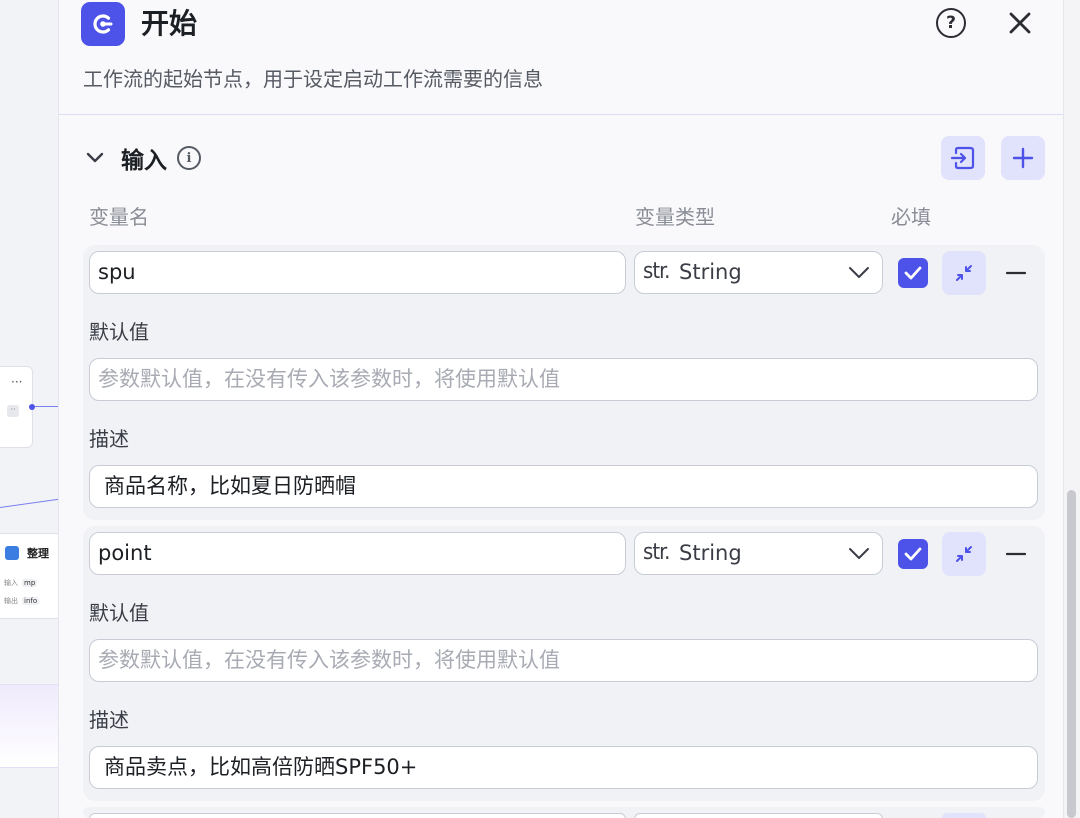 Image resolution: width=1080 pixels, height=818 pixels. Describe the element at coordinates (38, 553) in the screenshot. I see `node-title: 整理` at that location.